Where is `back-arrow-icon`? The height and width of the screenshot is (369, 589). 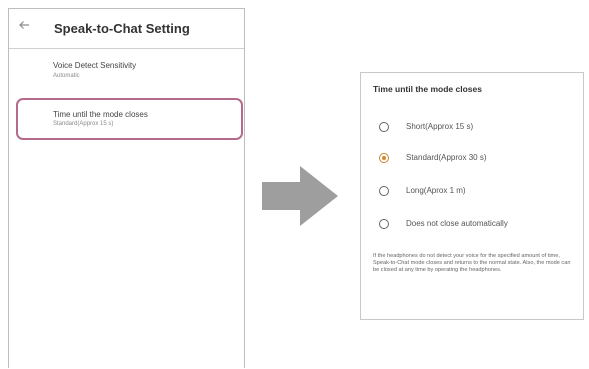 back-arrow-icon is located at coordinates (25, 26).